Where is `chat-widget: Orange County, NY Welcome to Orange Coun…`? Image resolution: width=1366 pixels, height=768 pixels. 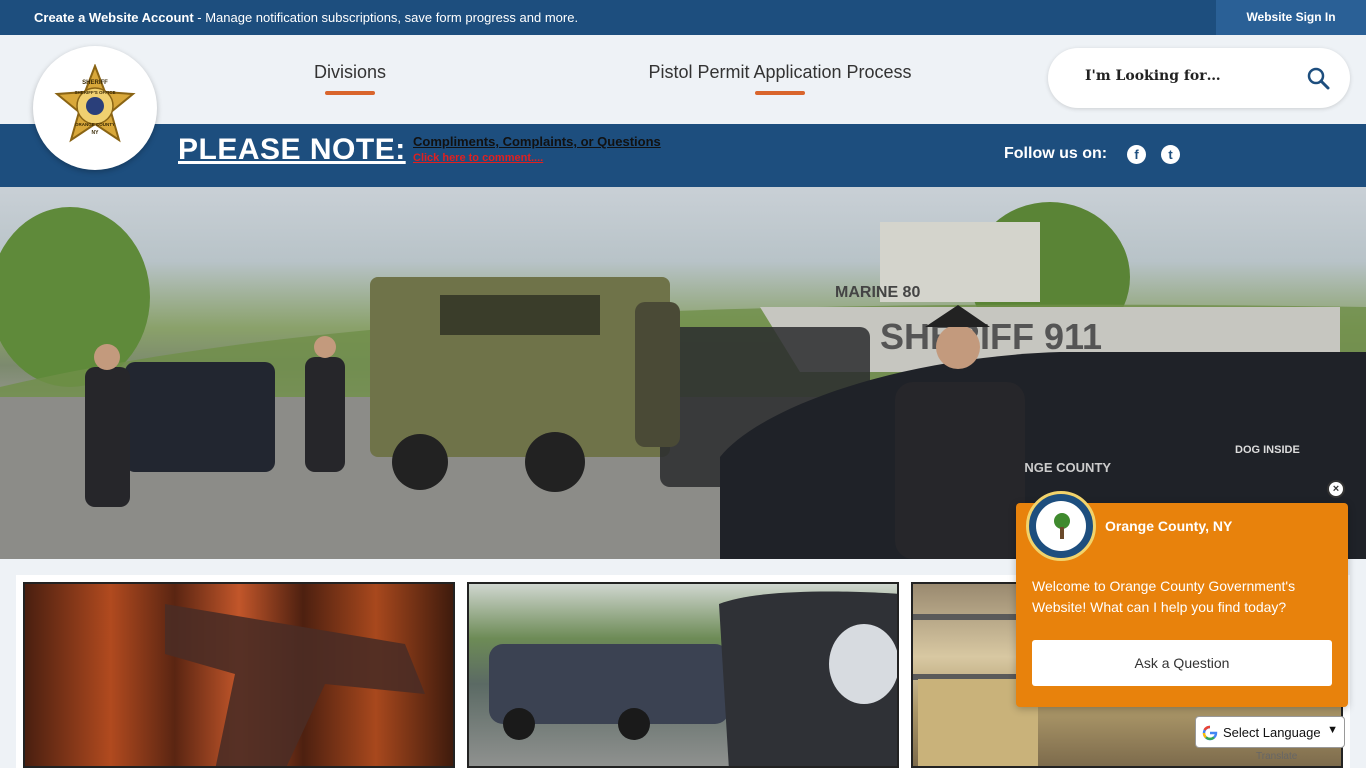
chat-widget: Orange County, NY Welcome to Orange Coun… is located at coordinates (1182, 599).